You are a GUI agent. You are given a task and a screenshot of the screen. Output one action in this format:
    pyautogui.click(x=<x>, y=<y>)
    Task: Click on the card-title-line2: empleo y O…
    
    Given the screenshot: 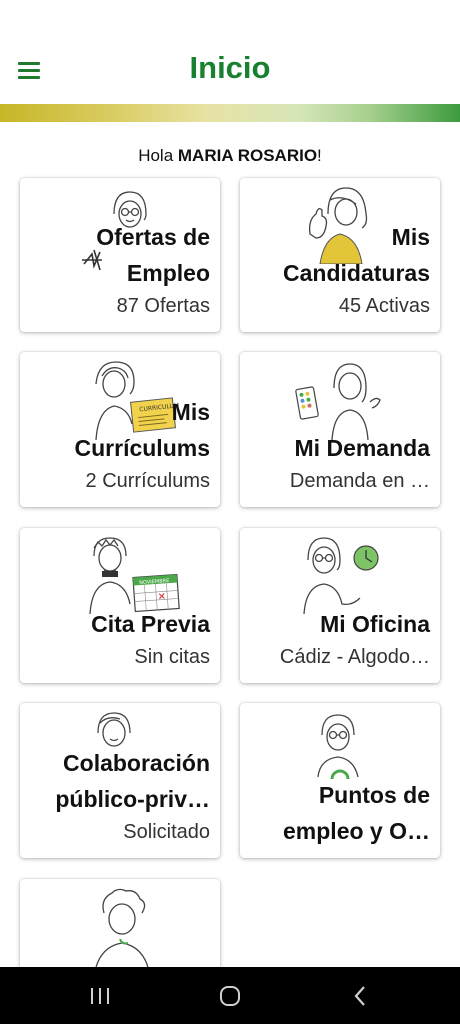 What is the action you would take?
    pyautogui.click(x=356, y=831)
    